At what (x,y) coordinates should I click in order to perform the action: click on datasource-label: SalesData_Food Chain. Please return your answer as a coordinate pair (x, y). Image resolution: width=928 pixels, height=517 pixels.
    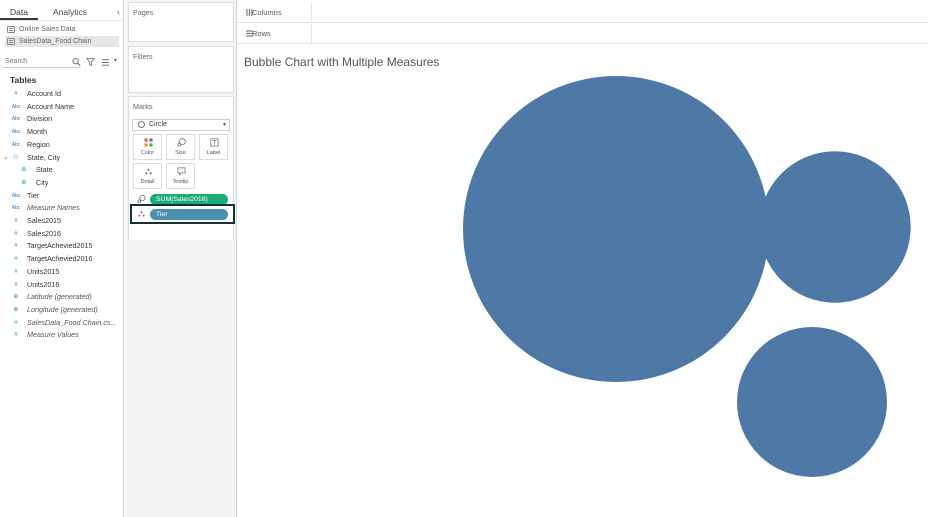
    Looking at the image, I should click on (55, 41).